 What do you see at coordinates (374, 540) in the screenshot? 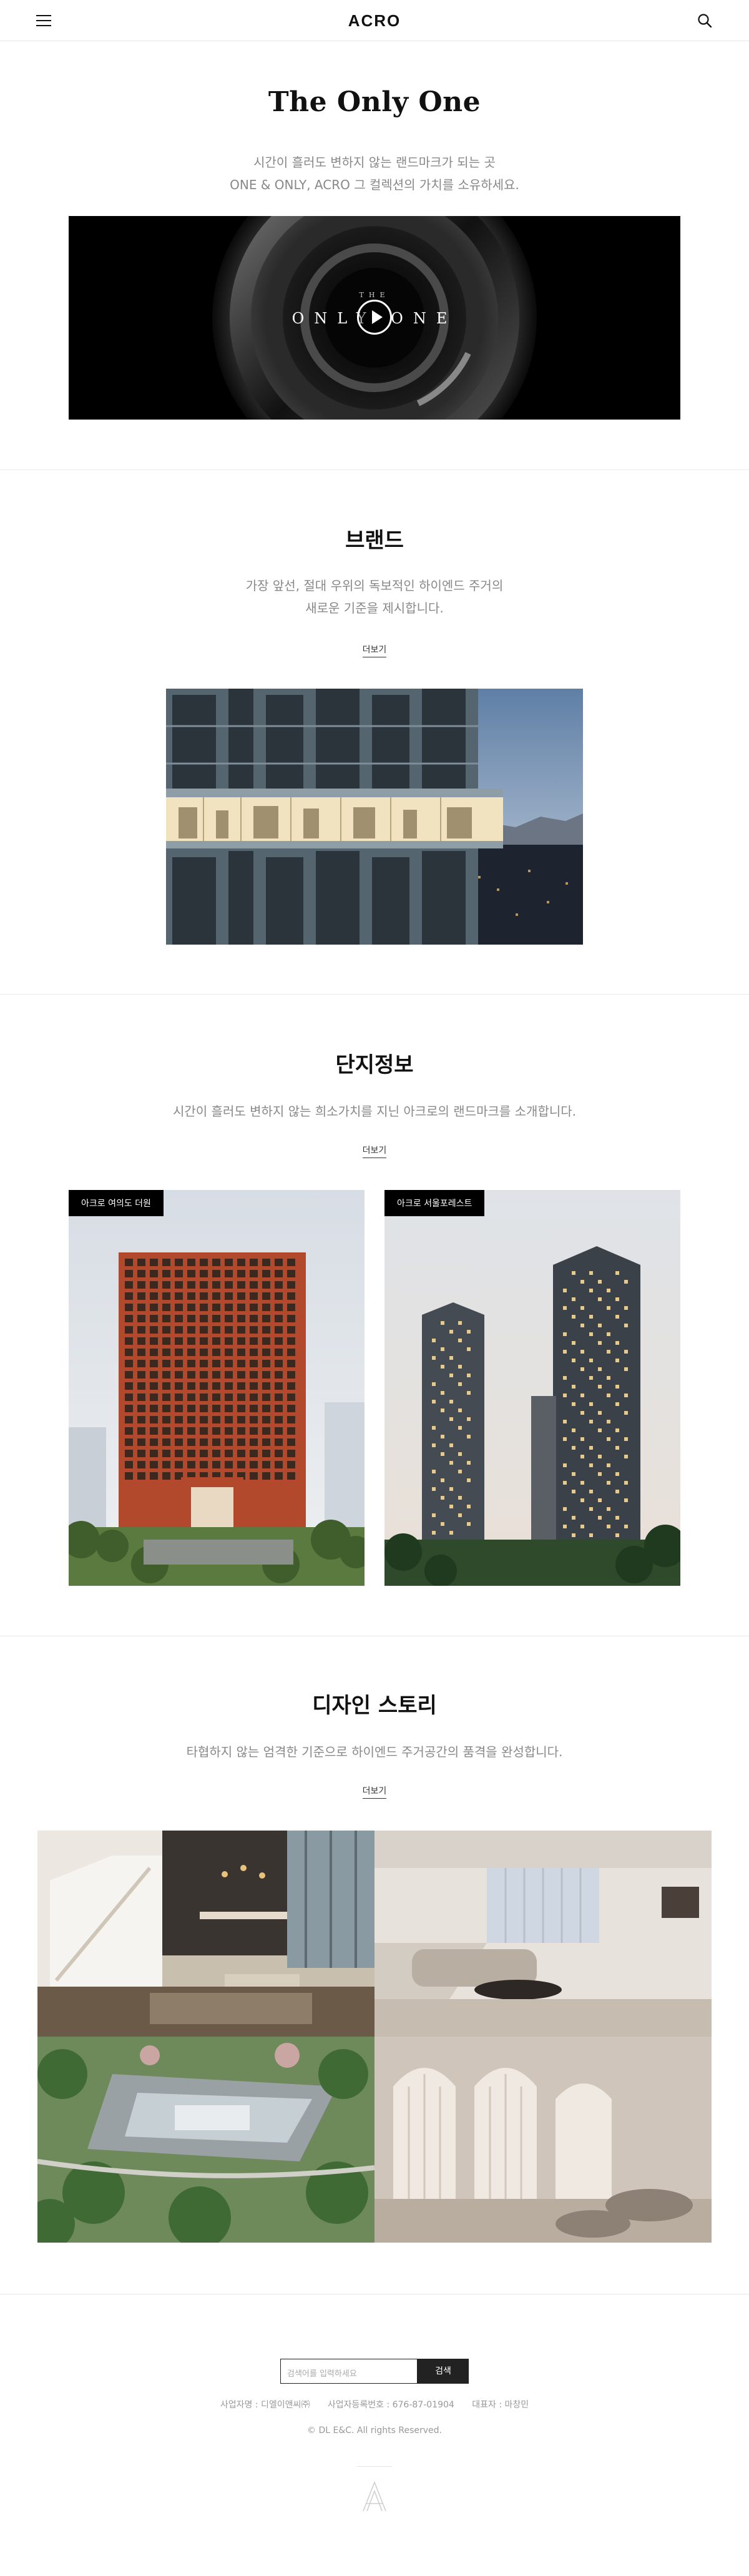
I see `brand-title: 브랜드` at bounding box center [374, 540].